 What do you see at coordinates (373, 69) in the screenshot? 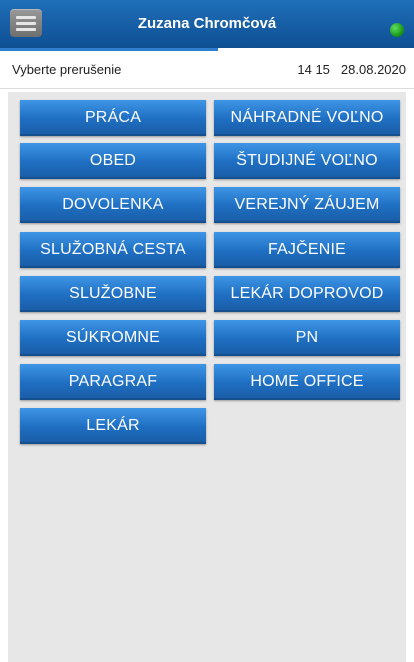
I see `current-date: 28.08.2020` at bounding box center [373, 69].